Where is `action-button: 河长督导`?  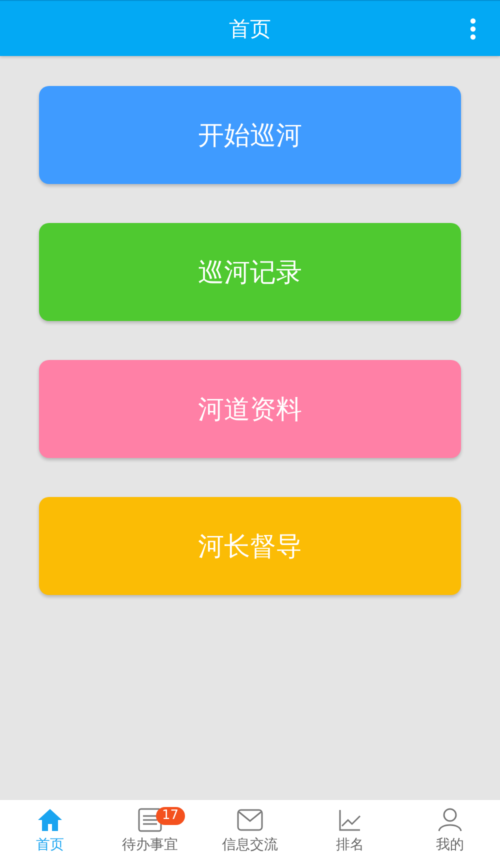 action-button: 河长督导 is located at coordinates (250, 546).